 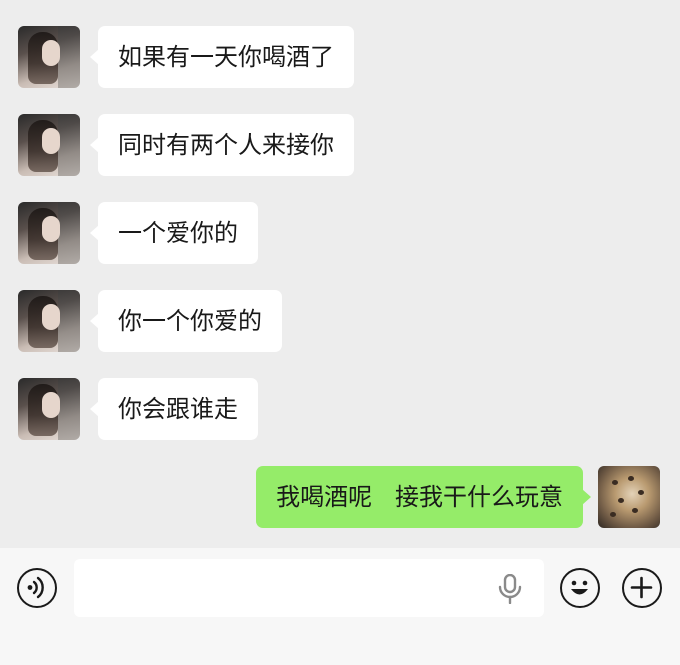 What do you see at coordinates (510, 589) in the screenshot?
I see `microphone-icon` at bounding box center [510, 589].